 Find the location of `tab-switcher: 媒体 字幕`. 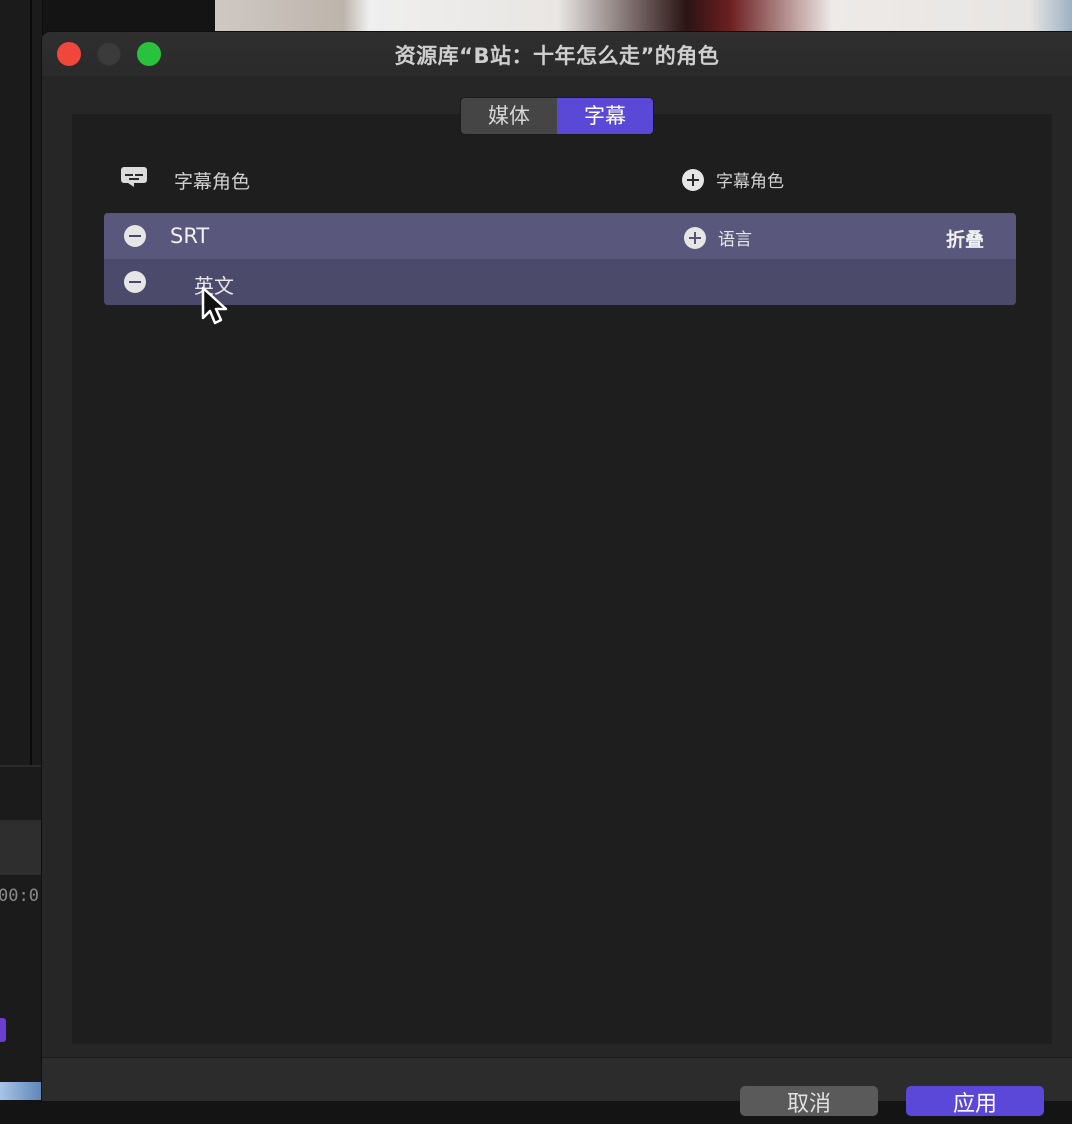

tab-switcher: 媒体 字幕 is located at coordinates (557, 116).